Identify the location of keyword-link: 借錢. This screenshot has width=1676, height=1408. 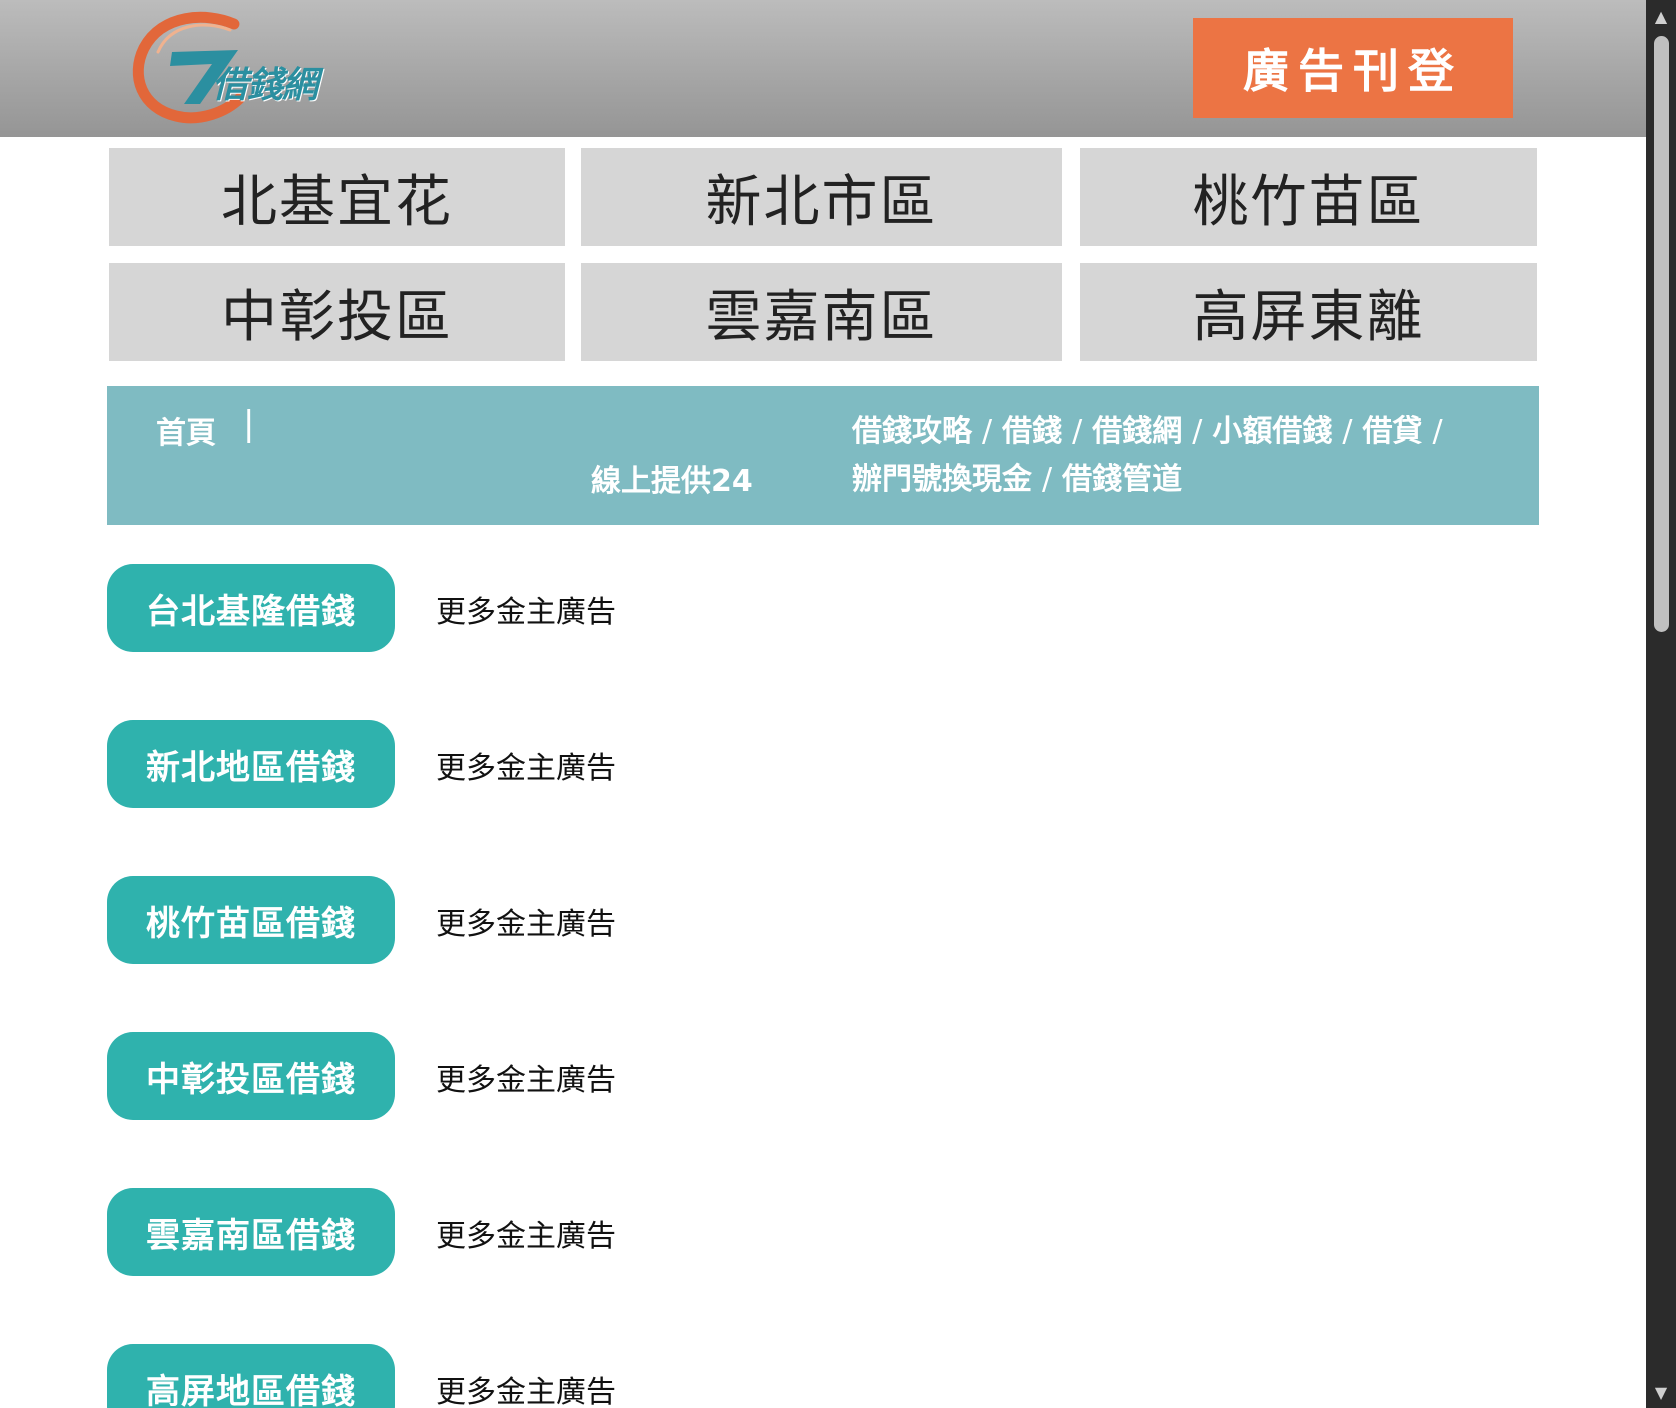
(1032, 431).